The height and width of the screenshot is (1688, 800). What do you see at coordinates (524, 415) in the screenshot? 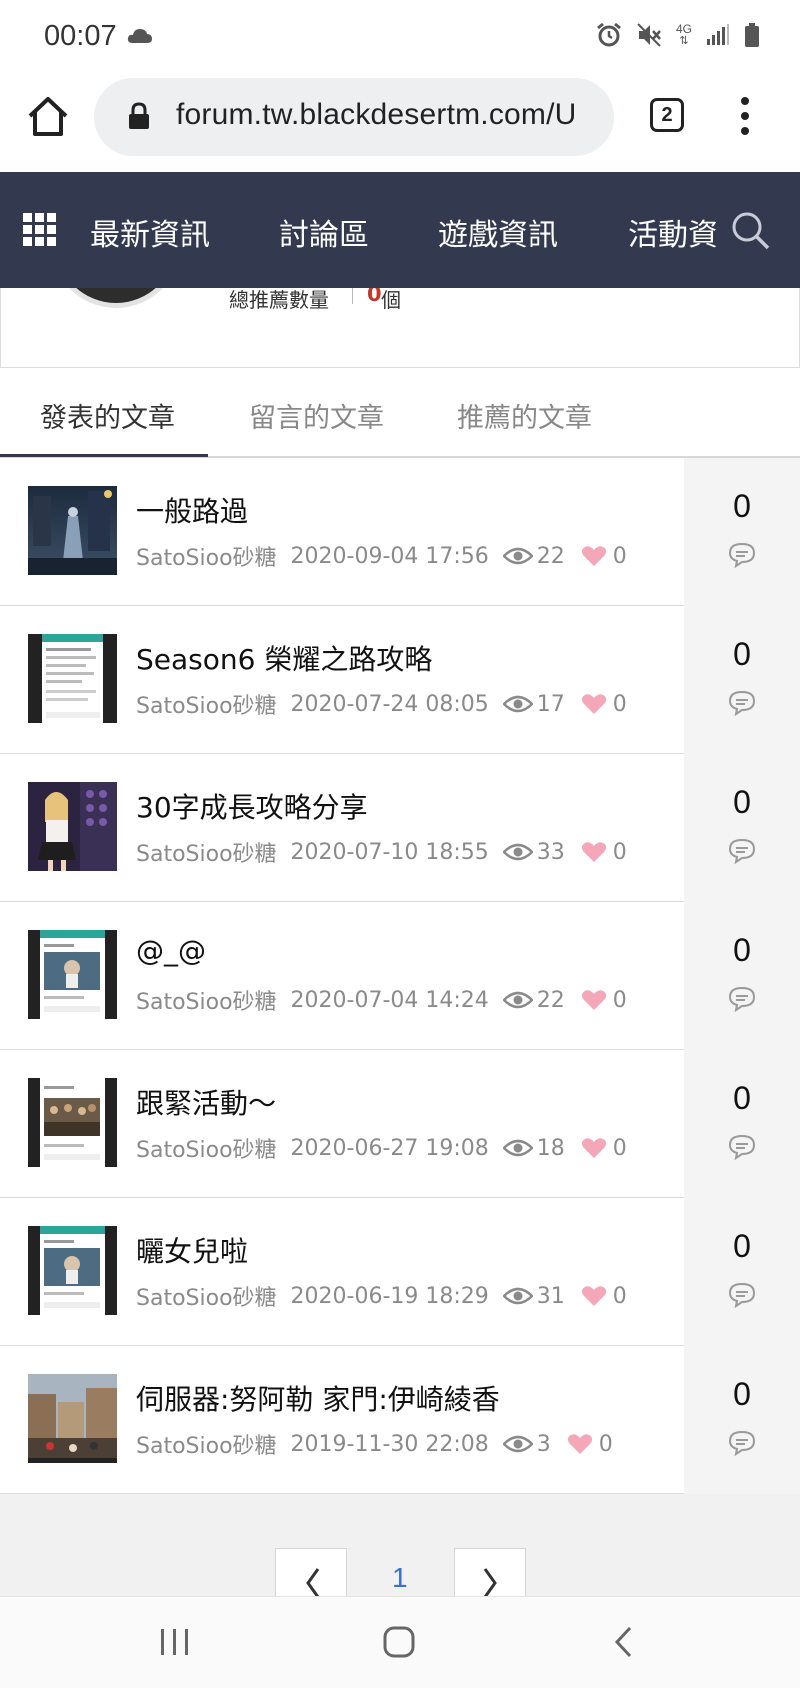
I see `tab-recommended-posts: 推薦的文章` at bounding box center [524, 415].